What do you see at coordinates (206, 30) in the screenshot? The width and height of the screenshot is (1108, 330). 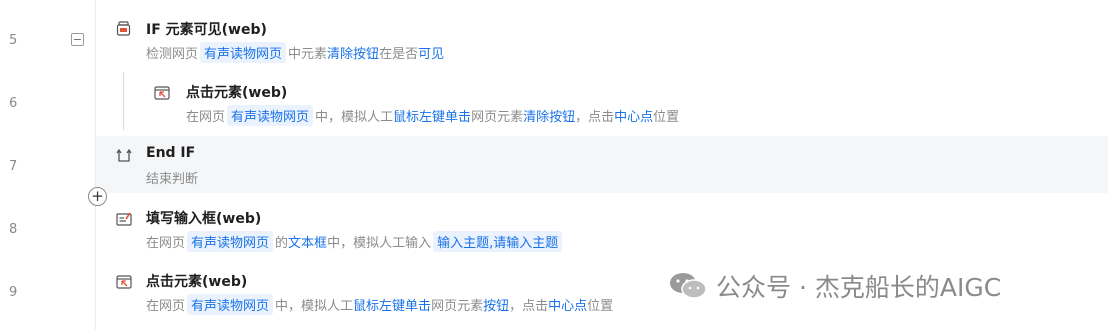 I see `step-title: IF 元素可见(web)` at bounding box center [206, 30].